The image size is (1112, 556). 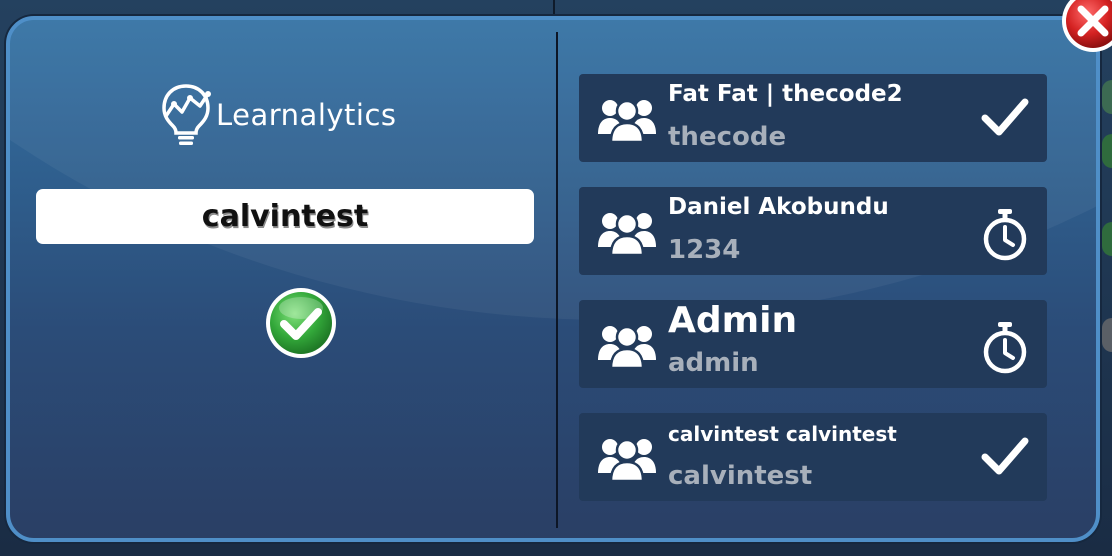 What do you see at coordinates (778, 207) in the screenshot?
I see `user-name: Daniel Akobundu` at bounding box center [778, 207].